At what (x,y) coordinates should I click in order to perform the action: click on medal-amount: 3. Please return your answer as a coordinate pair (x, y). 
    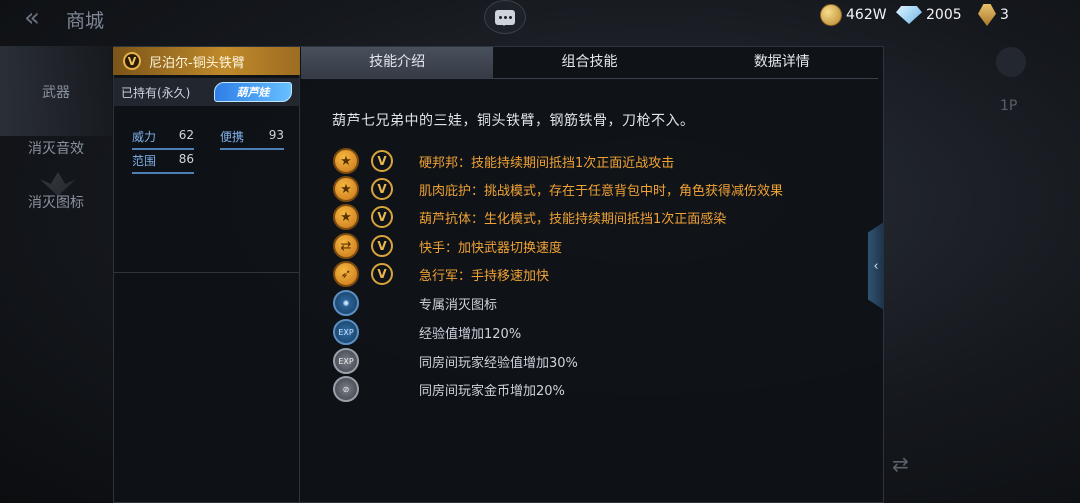
    Looking at the image, I should click on (1004, 15).